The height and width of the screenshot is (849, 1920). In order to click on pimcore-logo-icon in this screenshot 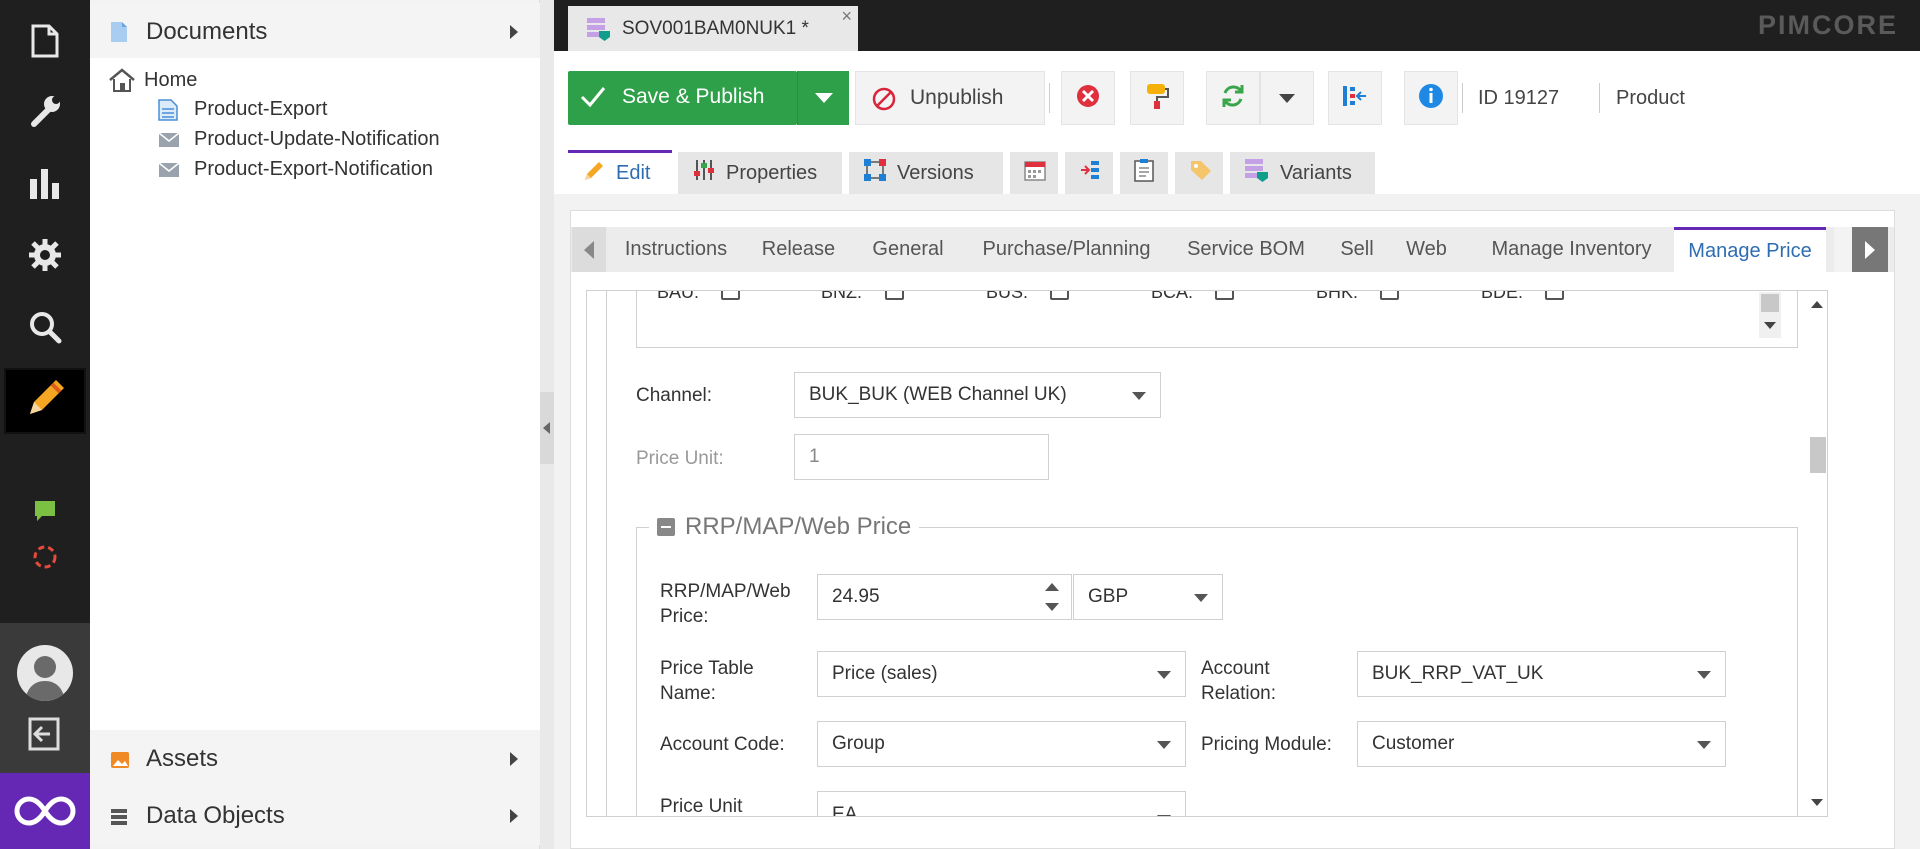, I will do `click(45, 811)`.